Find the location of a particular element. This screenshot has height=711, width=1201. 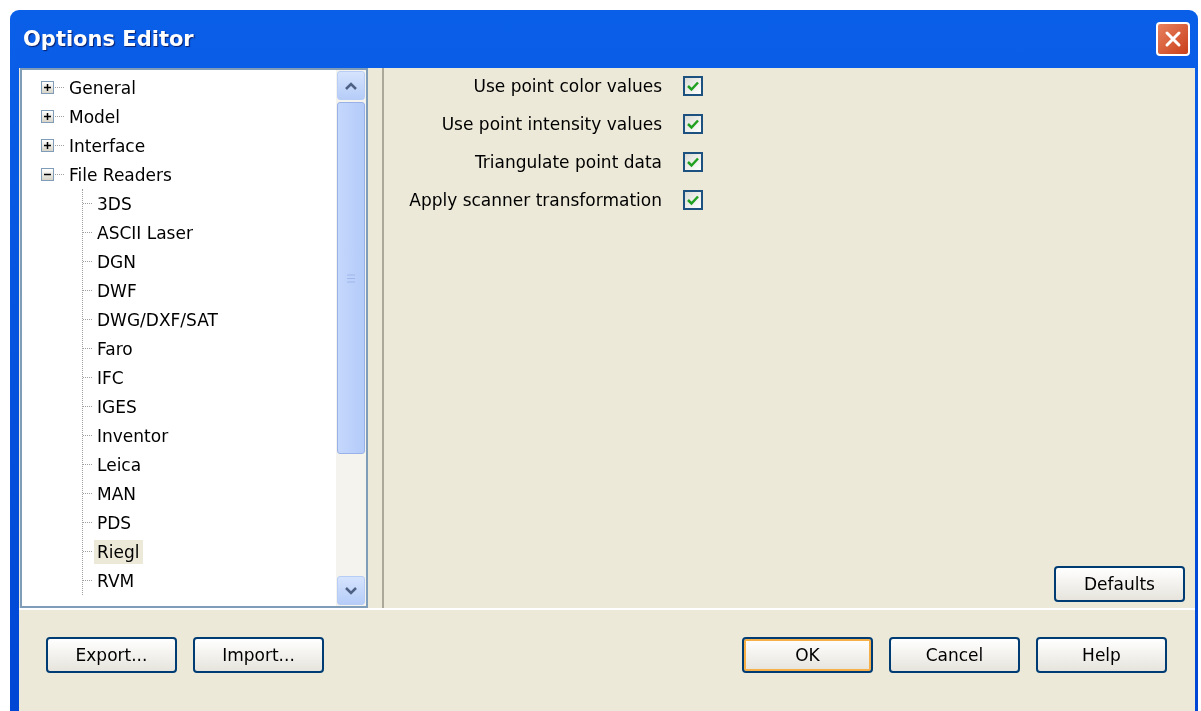

tree-item: DWG/DXF/SAT is located at coordinates (157, 319).